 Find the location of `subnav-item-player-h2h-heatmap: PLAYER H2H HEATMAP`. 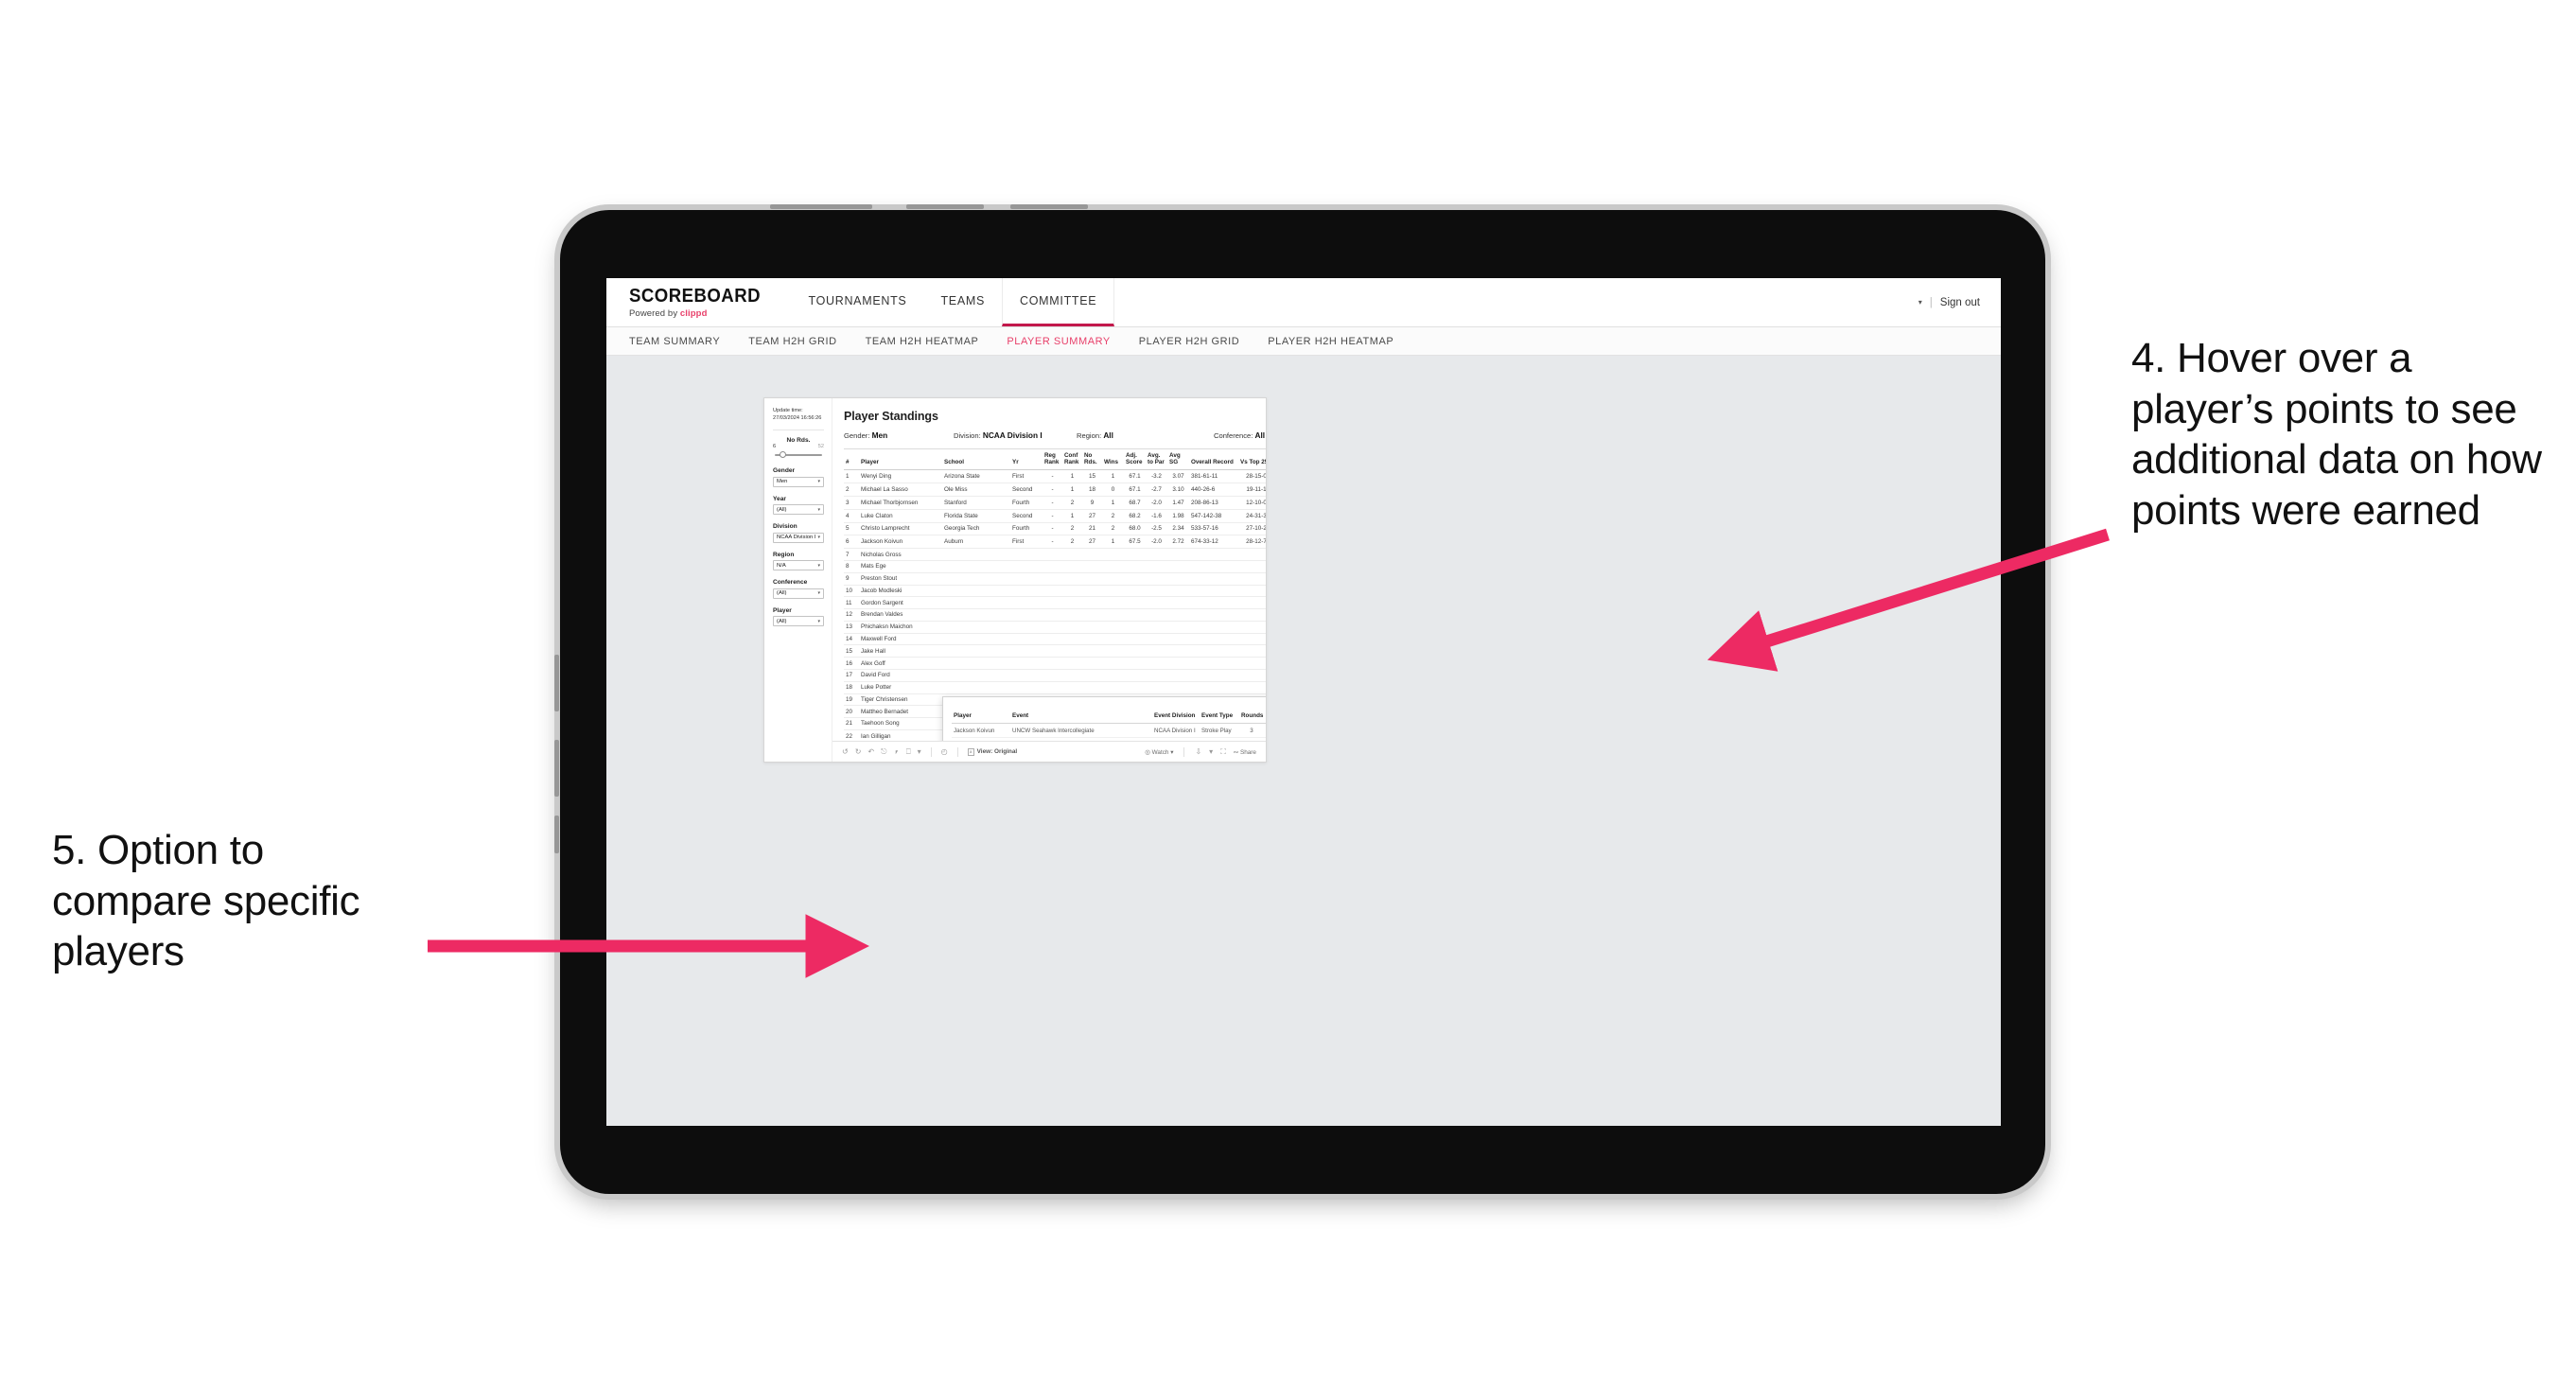

subnav-item-player-h2h-heatmap: PLAYER H2H HEATMAP is located at coordinates (1330, 341).